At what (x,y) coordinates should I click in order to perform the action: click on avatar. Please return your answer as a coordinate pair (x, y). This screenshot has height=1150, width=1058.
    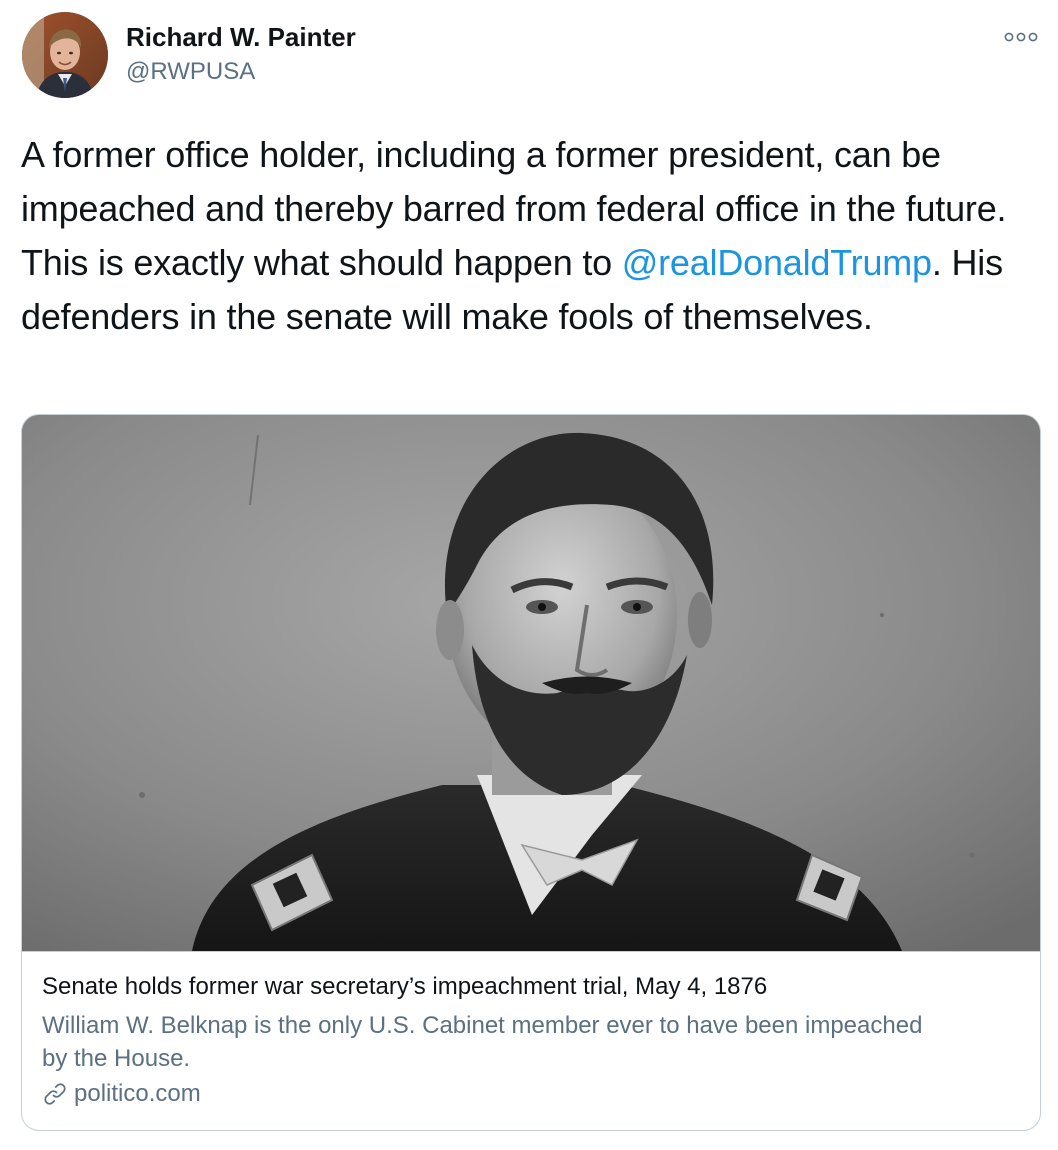
    Looking at the image, I should click on (65, 55).